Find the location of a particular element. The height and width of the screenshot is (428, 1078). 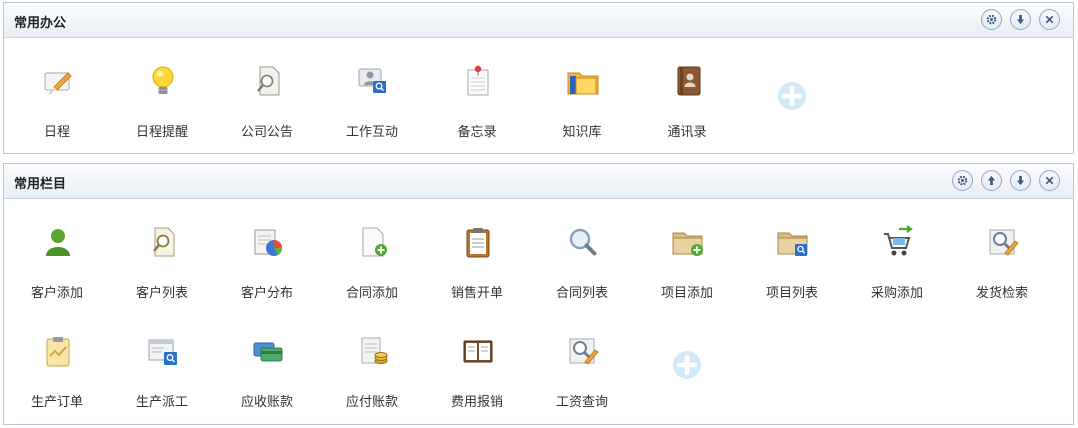

shortcut-item: 客户添加 is located at coordinates (57, 250).